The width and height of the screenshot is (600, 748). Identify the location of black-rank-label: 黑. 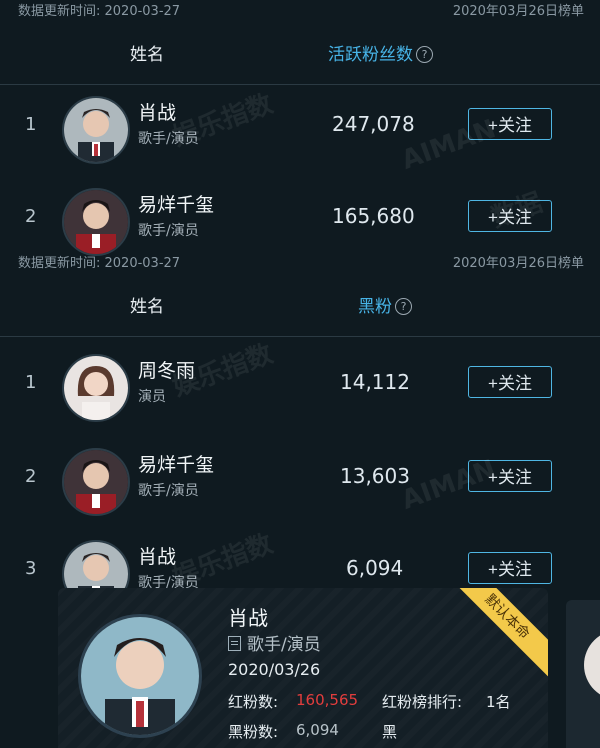
(390, 732).